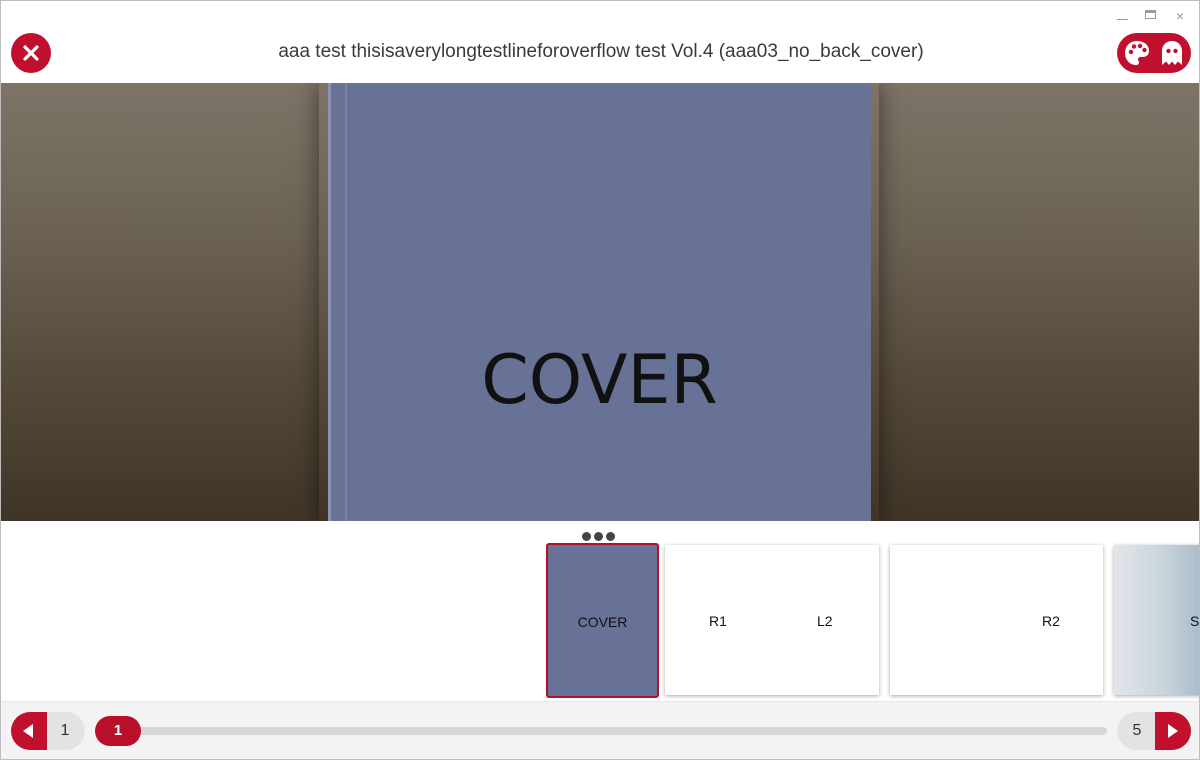  Describe the element at coordinates (1172, 53) in the screenshot. I see `ghost-icon` at that location.